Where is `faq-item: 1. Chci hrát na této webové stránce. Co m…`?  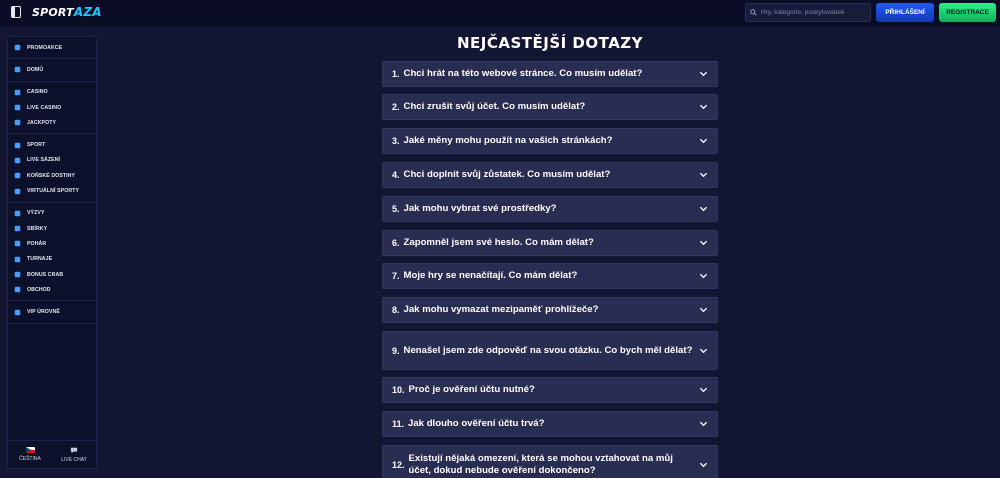 faq-item: 1. Chci hrát na této webové stránce. Co m… is located at coordinates (550, 74).